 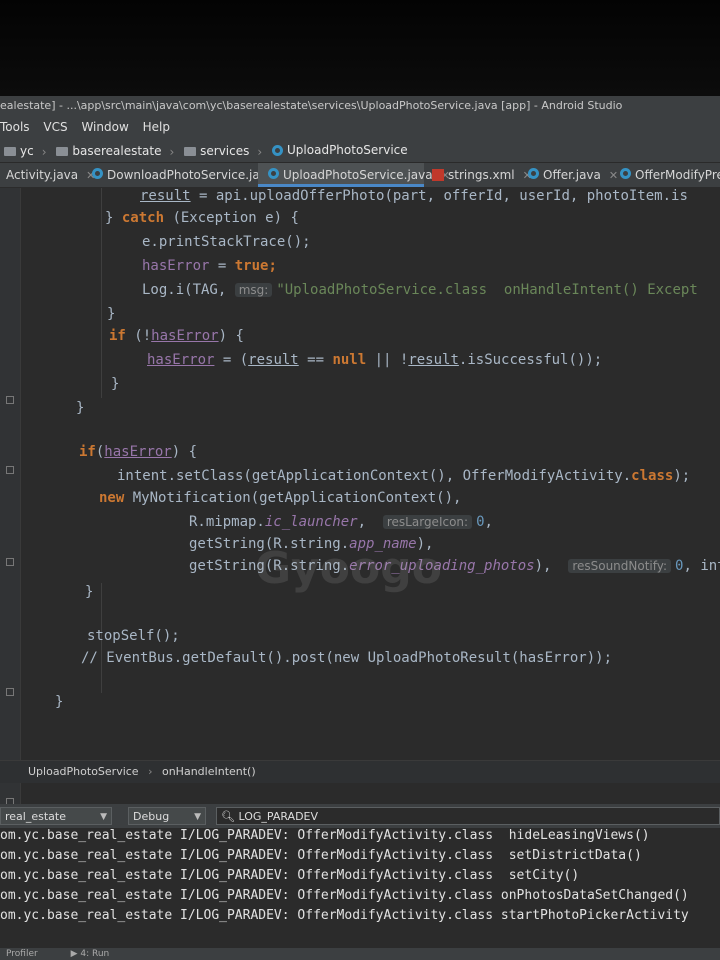 I want to click on run-tab: ▶ 4: Run, so click(x=90, y=954).